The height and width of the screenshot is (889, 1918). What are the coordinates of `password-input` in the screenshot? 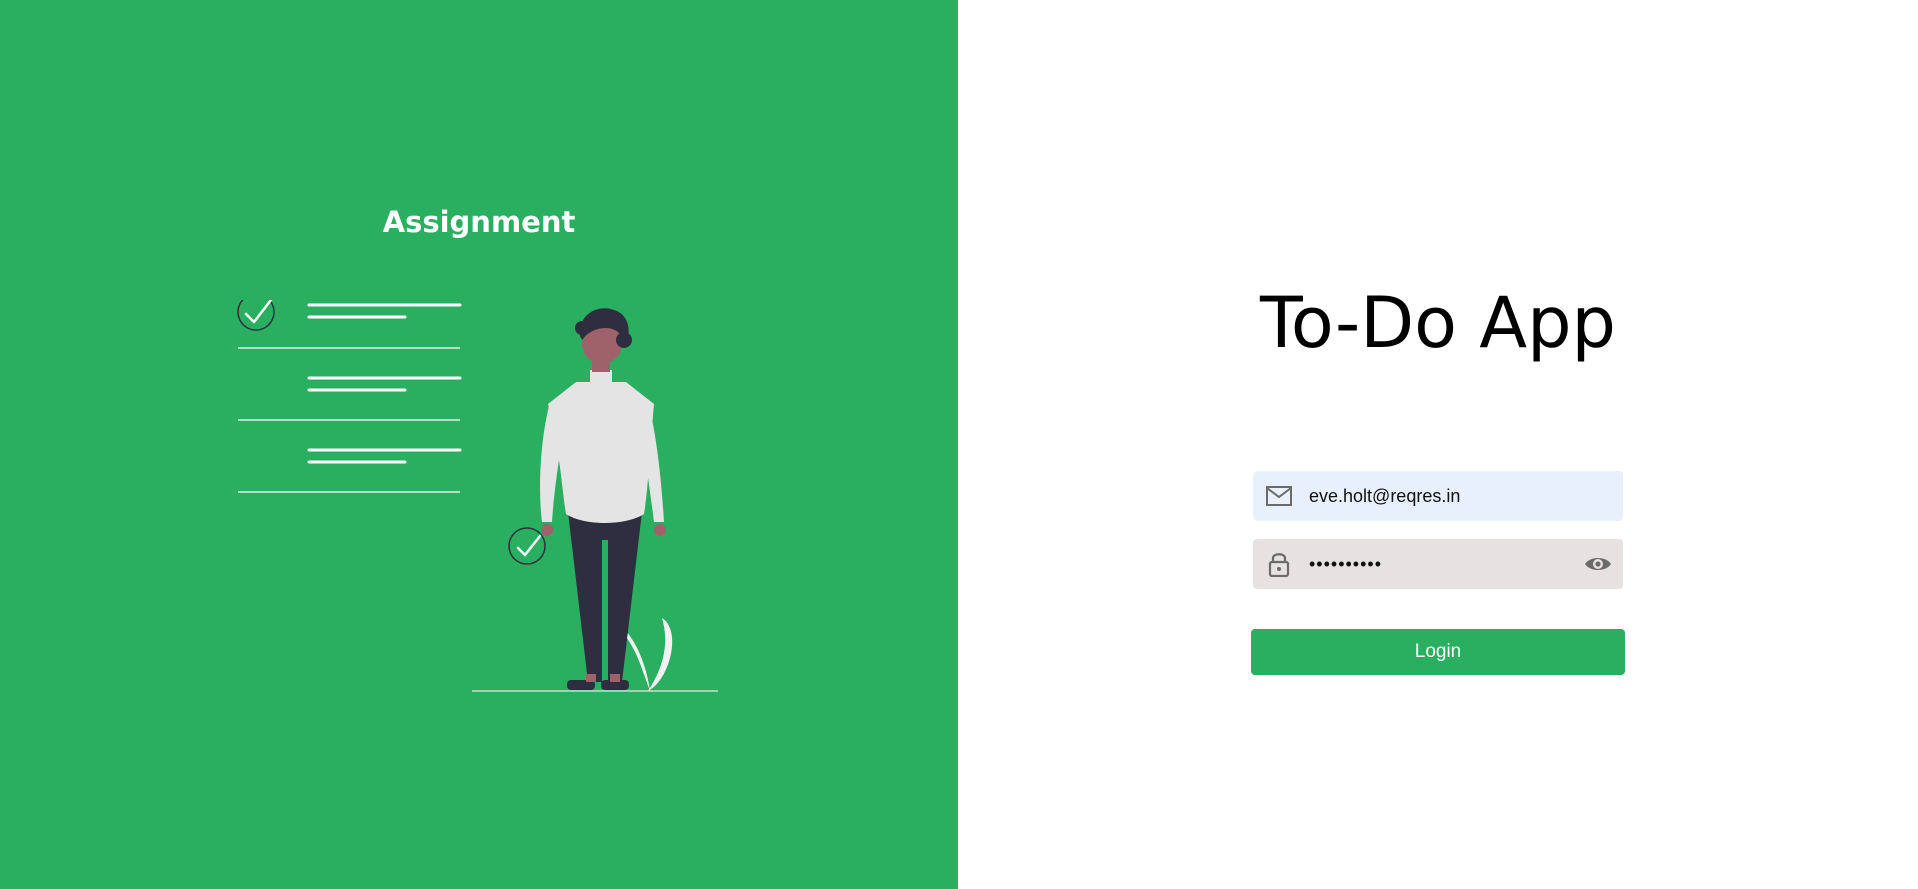 It's located at (1444, 564).